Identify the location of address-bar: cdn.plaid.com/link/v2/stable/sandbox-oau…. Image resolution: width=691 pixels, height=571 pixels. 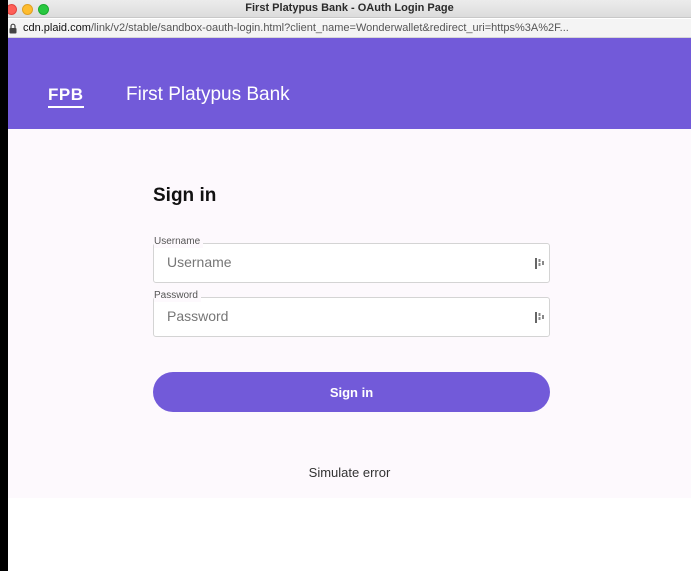
(349, 28).